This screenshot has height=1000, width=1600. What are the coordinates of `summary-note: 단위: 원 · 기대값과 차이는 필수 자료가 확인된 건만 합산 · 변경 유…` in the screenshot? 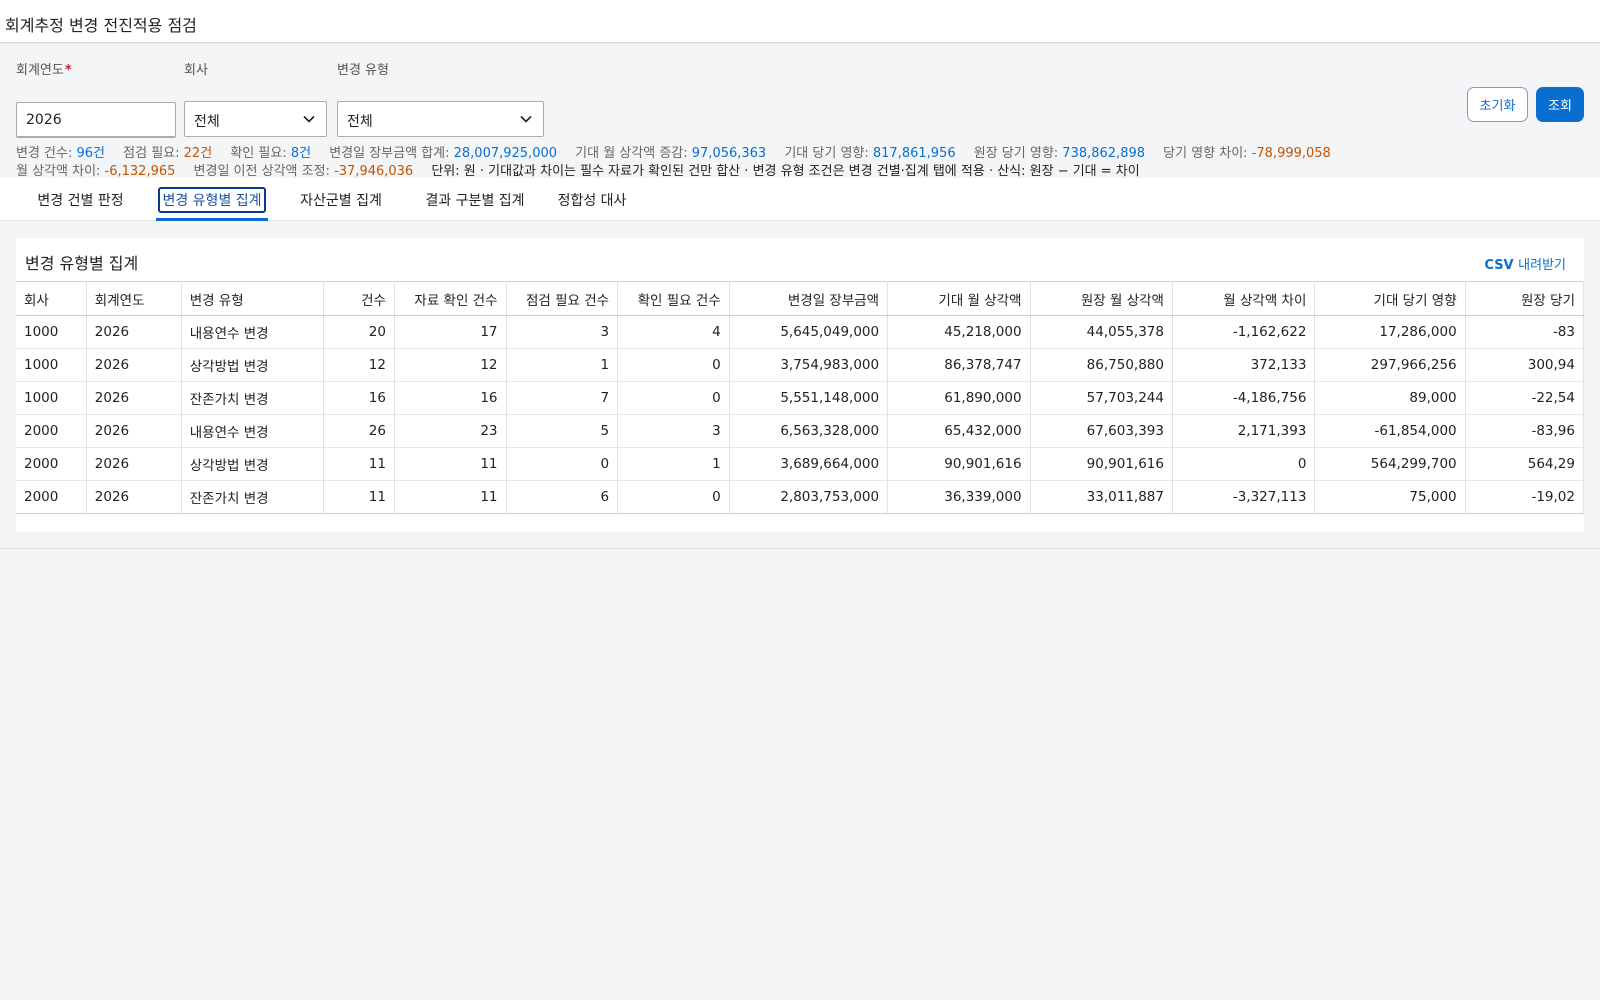 It's located at (785, 171).